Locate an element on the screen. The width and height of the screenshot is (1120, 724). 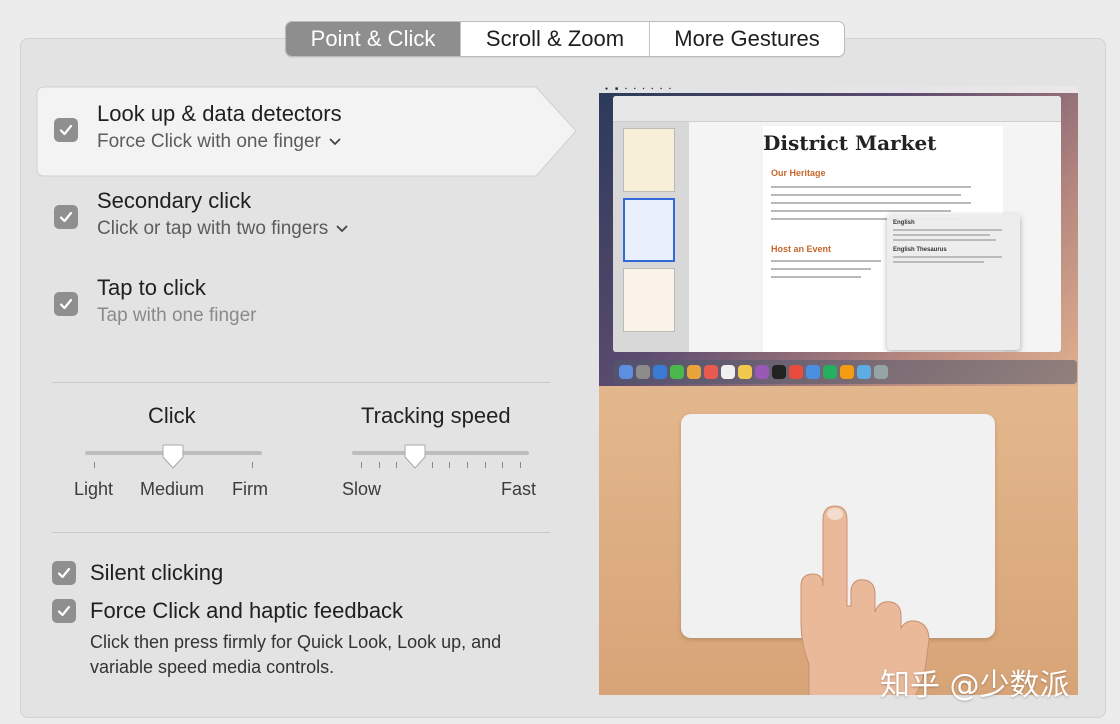
preview-thumbnails is located at coordinates (651, 237).